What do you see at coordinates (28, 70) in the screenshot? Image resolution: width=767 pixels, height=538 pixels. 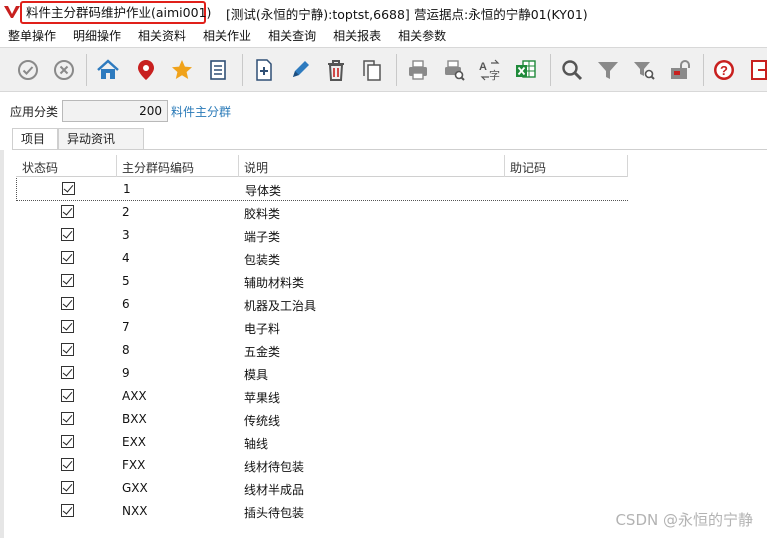 I see `check-circle-icon` at bounding box center [28, 70].